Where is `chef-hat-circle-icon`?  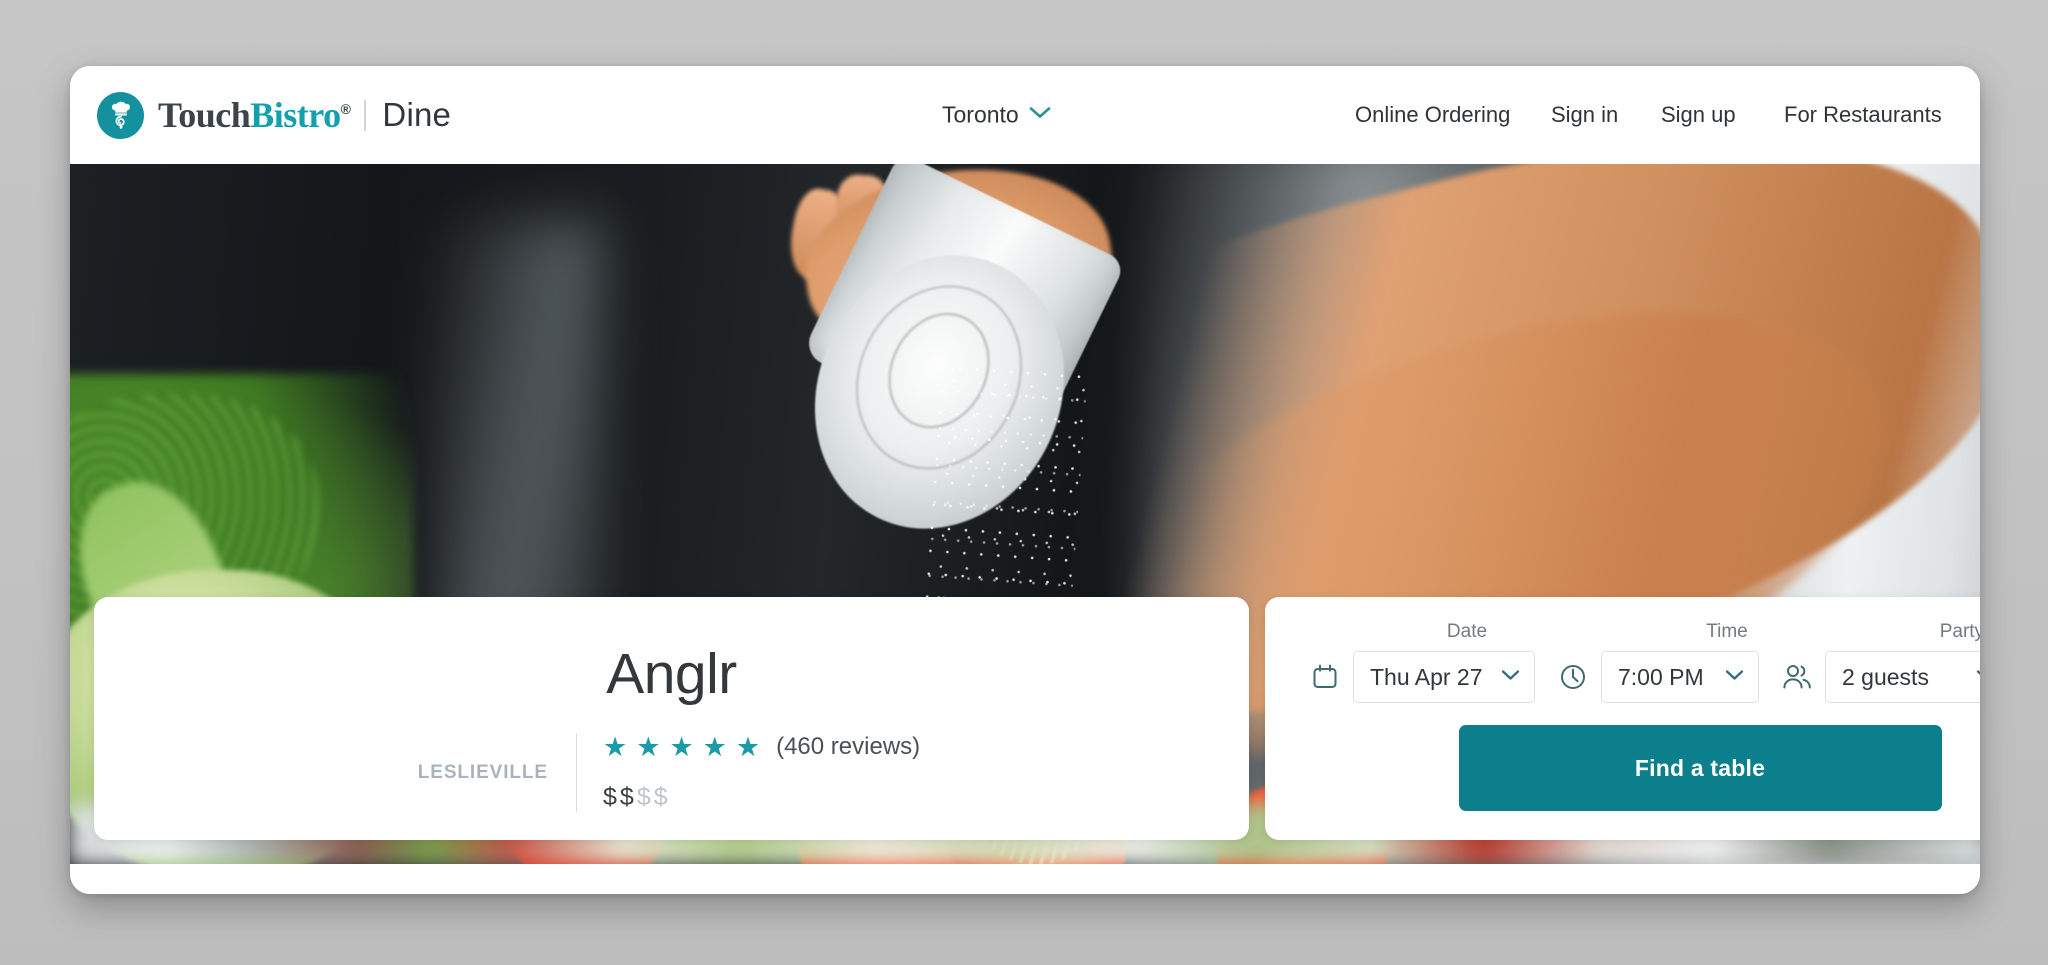
chef-hat-circle-icon is located at coordinates (120, 115).